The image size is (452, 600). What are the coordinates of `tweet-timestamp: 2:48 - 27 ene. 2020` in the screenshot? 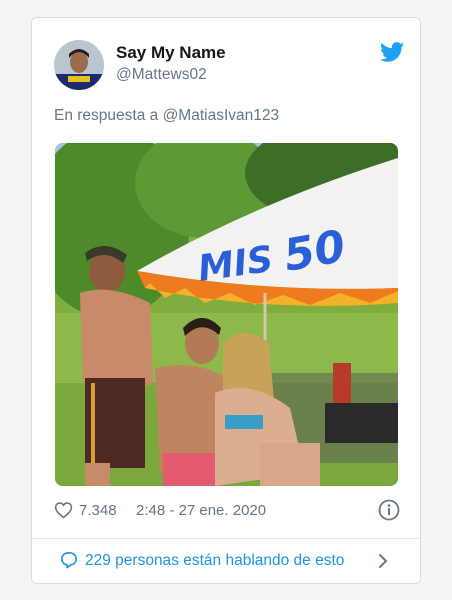 It's located at (201, 510).